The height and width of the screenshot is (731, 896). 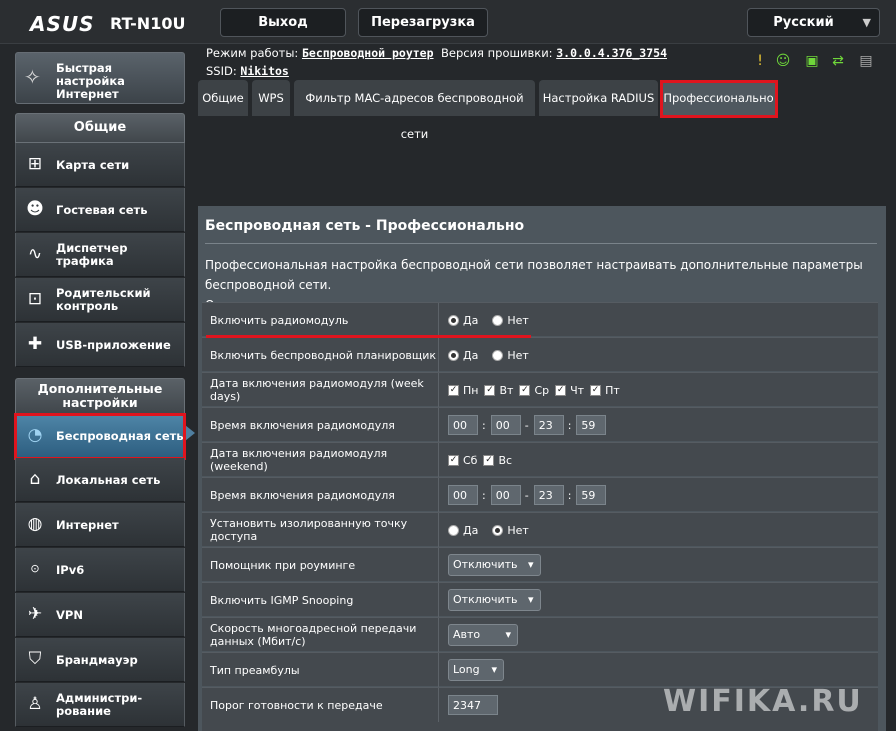 What do you see at coordinates (554, 53) in the screenshot?
I see `firmware-info: Версия прошивки: 3.0.0.4.376_3754` at bounding box center [554, 53].